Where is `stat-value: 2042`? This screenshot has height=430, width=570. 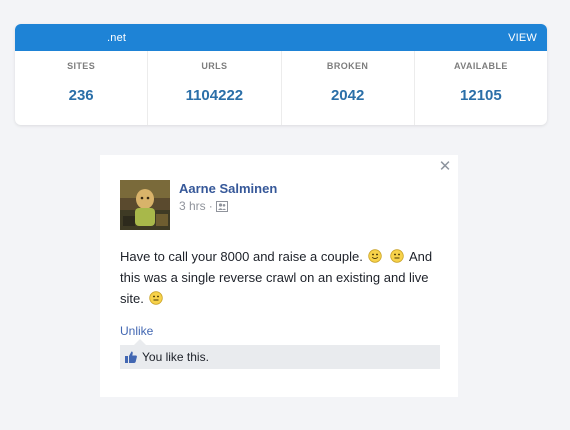 stat-value: 2042 is located at coordinates (347, 95).